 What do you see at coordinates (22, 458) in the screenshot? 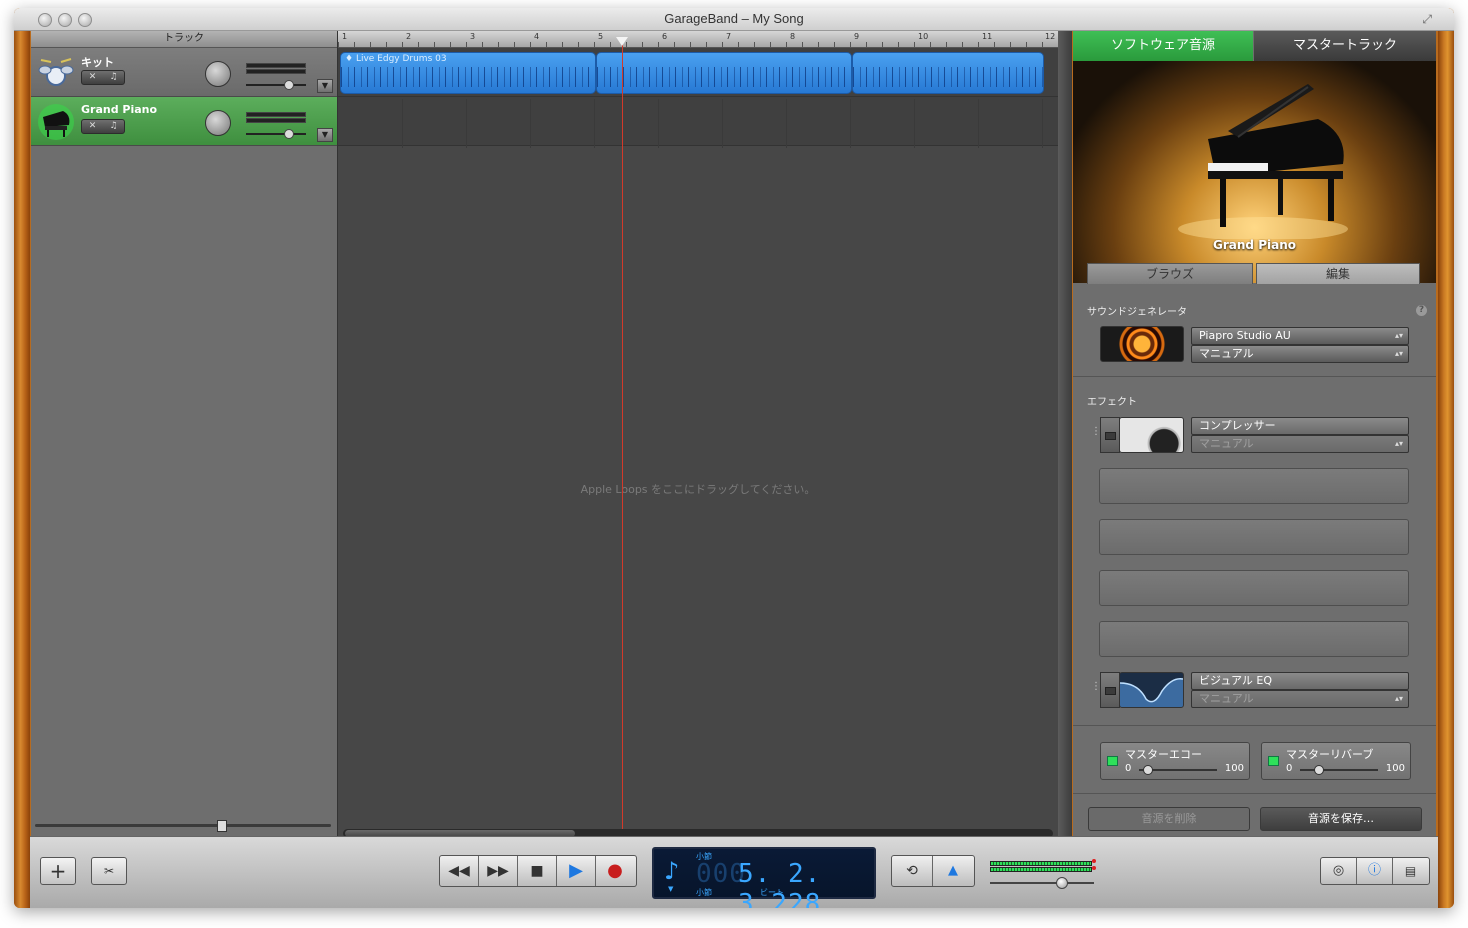
I see `wood-panel-left` at bounding box center [22, 458].